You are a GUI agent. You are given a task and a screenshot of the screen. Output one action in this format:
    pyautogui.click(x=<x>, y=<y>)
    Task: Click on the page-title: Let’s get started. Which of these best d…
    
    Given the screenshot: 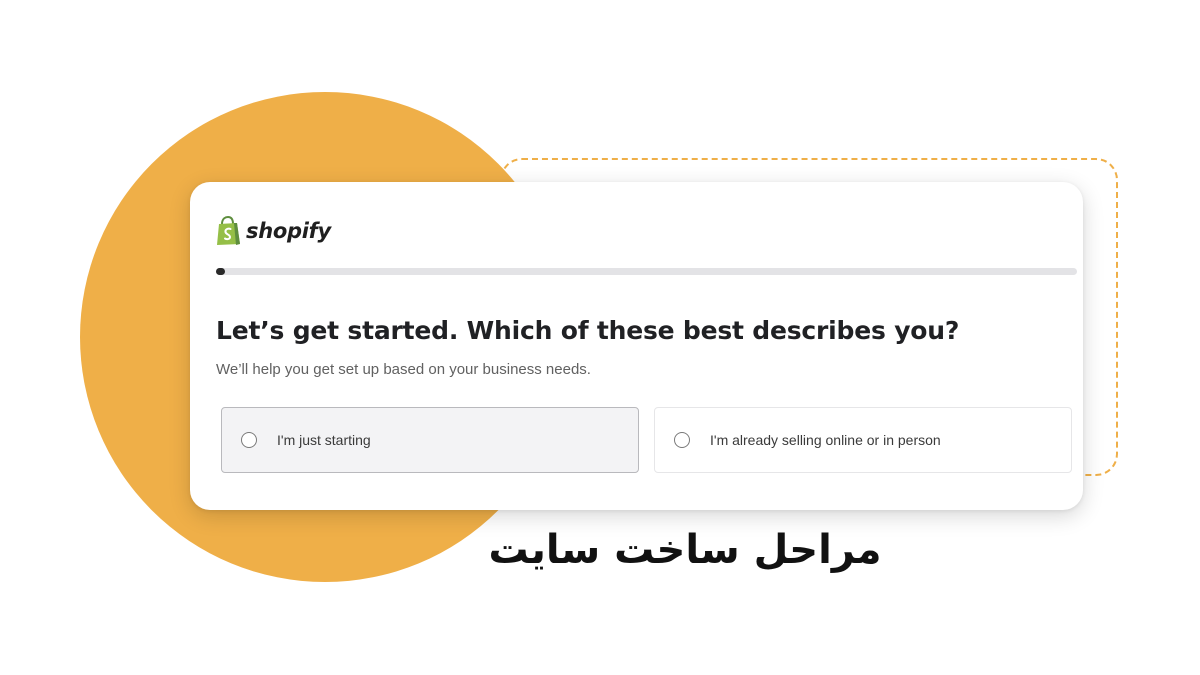 What is the action you would take?
    pyautogui.click(x=588, y=330)
    